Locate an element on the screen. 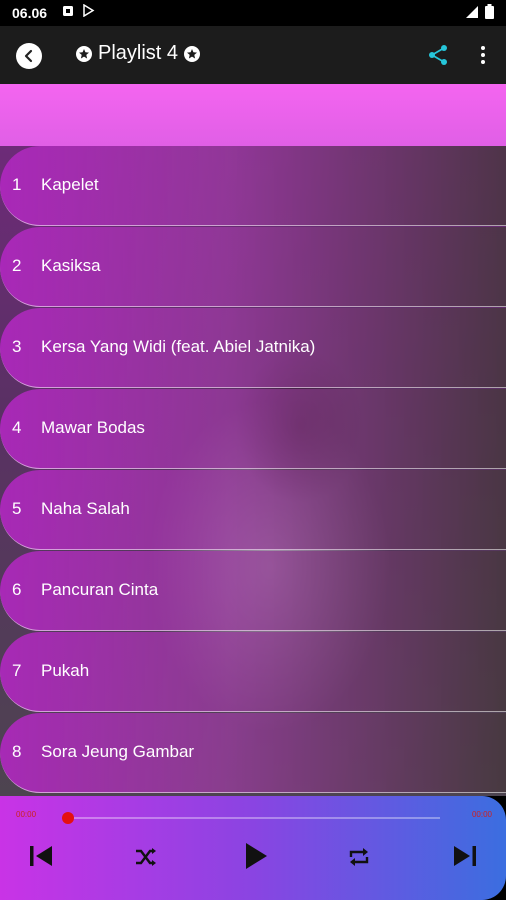 The height and width of the screenshot is (900, 506). track-number: 5 is located at coordinates (17, 508).